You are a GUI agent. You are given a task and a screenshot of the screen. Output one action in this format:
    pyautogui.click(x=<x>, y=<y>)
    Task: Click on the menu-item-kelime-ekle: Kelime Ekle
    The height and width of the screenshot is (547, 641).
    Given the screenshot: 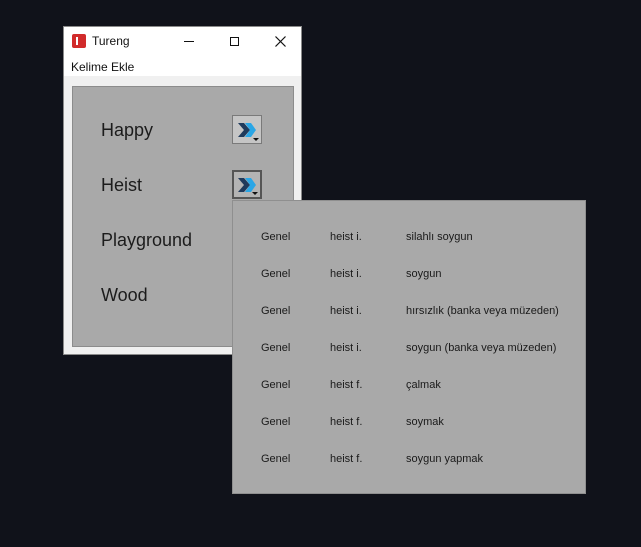 What is the action you would take?
    pyautogui.click(x=102, y=67)
    